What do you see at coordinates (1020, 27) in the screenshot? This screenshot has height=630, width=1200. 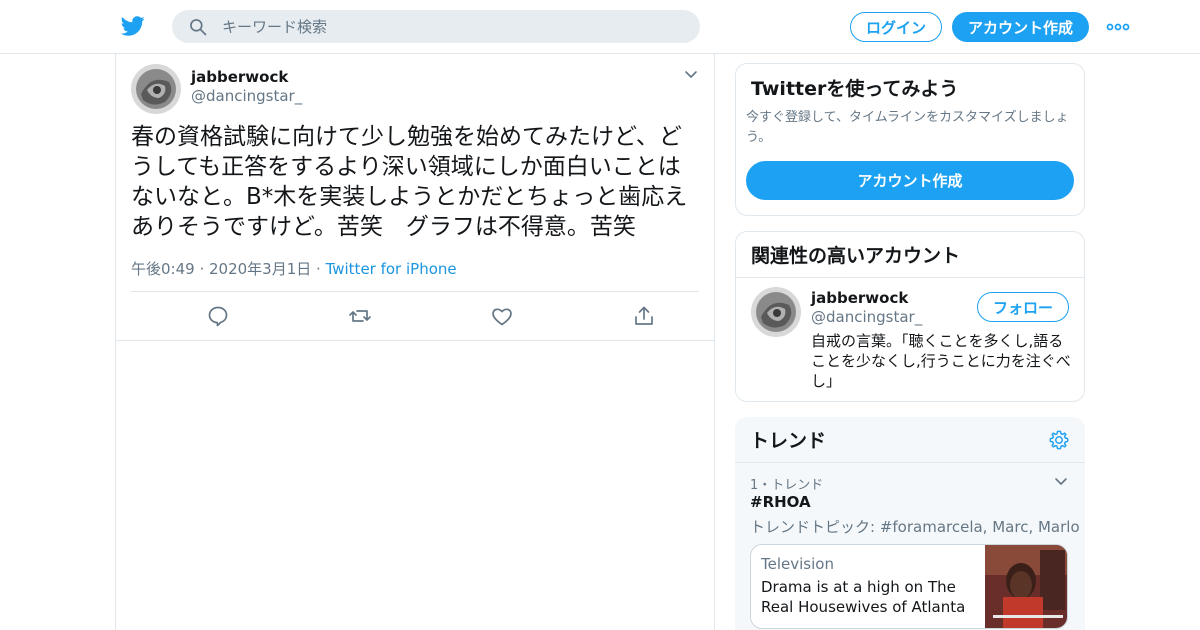 I see `signup-button: アカウント作成` at bounding box center [1020, 27].